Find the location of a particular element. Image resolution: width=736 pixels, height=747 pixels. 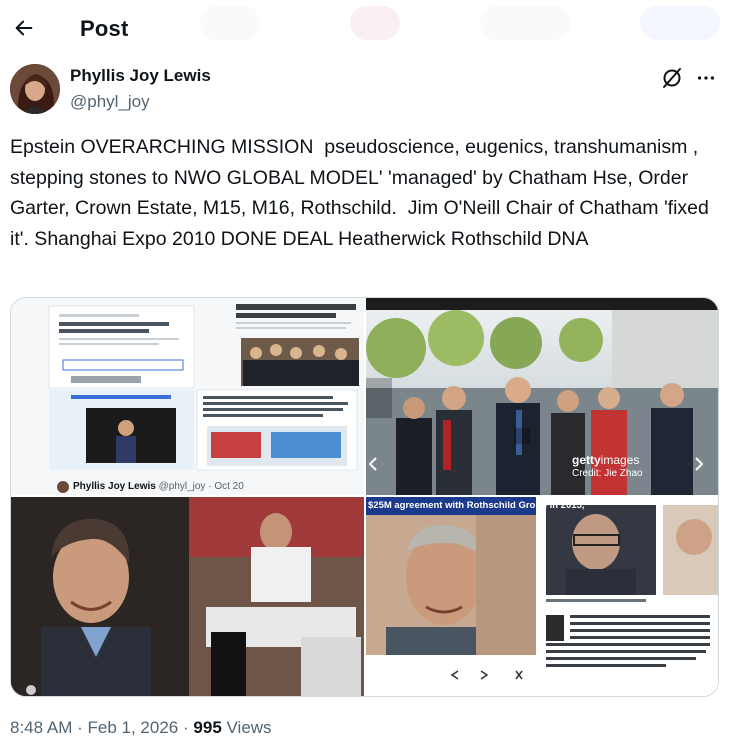

post-meta: 8:48 AM · Feb 1, 2026 · 995 Views is located at coordinates (141, 728).